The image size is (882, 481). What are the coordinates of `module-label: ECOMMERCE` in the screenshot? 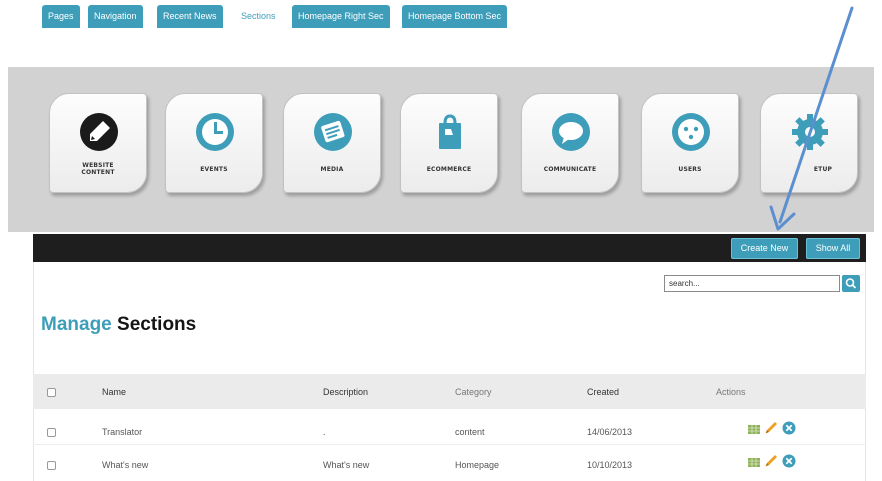 It's located at (449, 169).